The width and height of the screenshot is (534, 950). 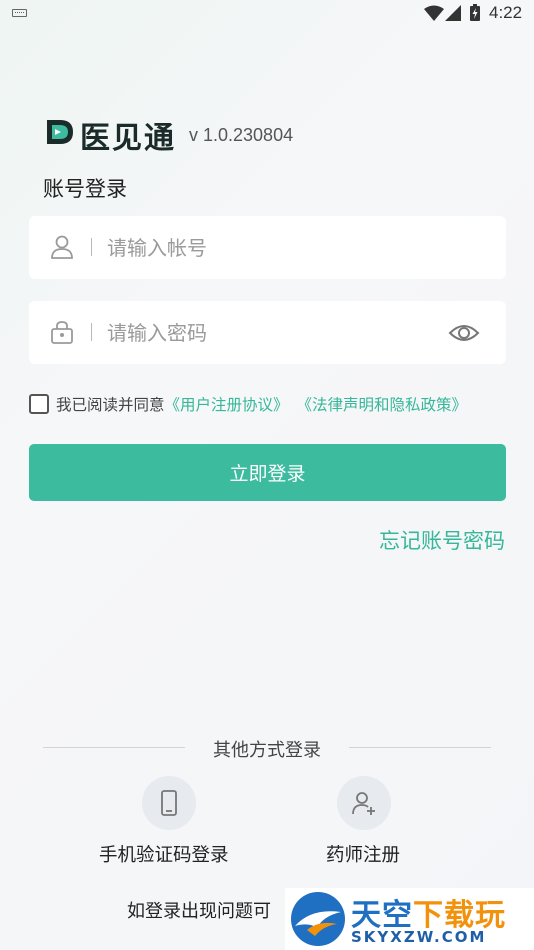 I want to click on password-field, so click(x=267, y=332).